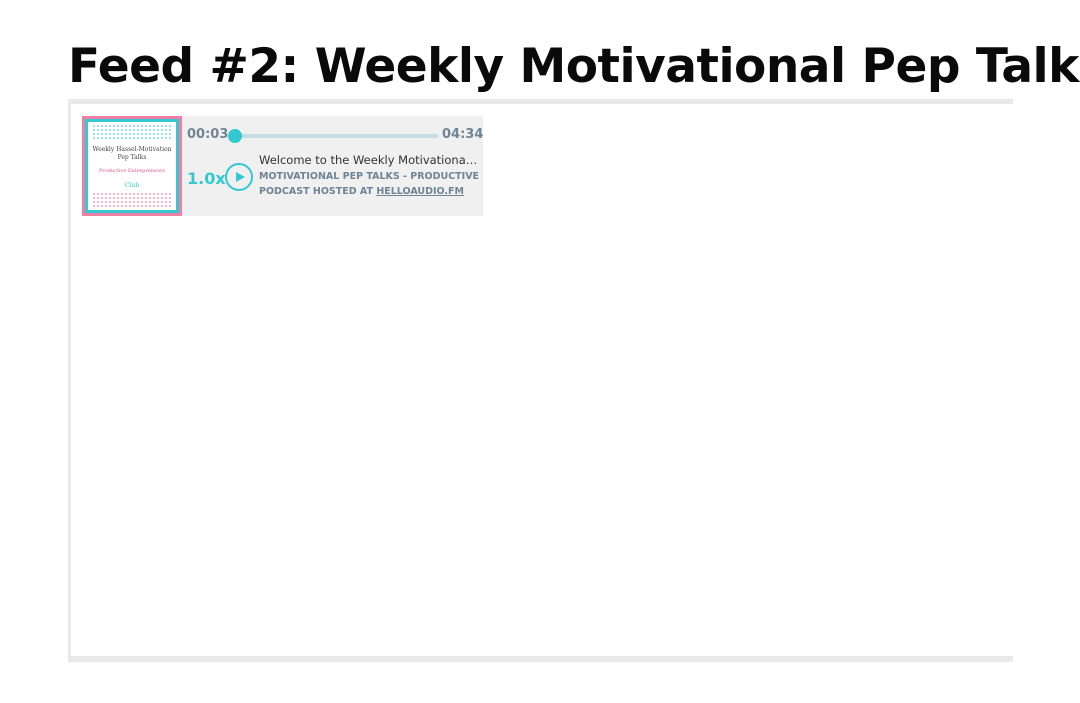  What do you see at coordinates (132, 153) in the screenshot?
I see `cover-title: Weekly Hassel-Motivation Pep Talks` at bounding box center [132, 153].